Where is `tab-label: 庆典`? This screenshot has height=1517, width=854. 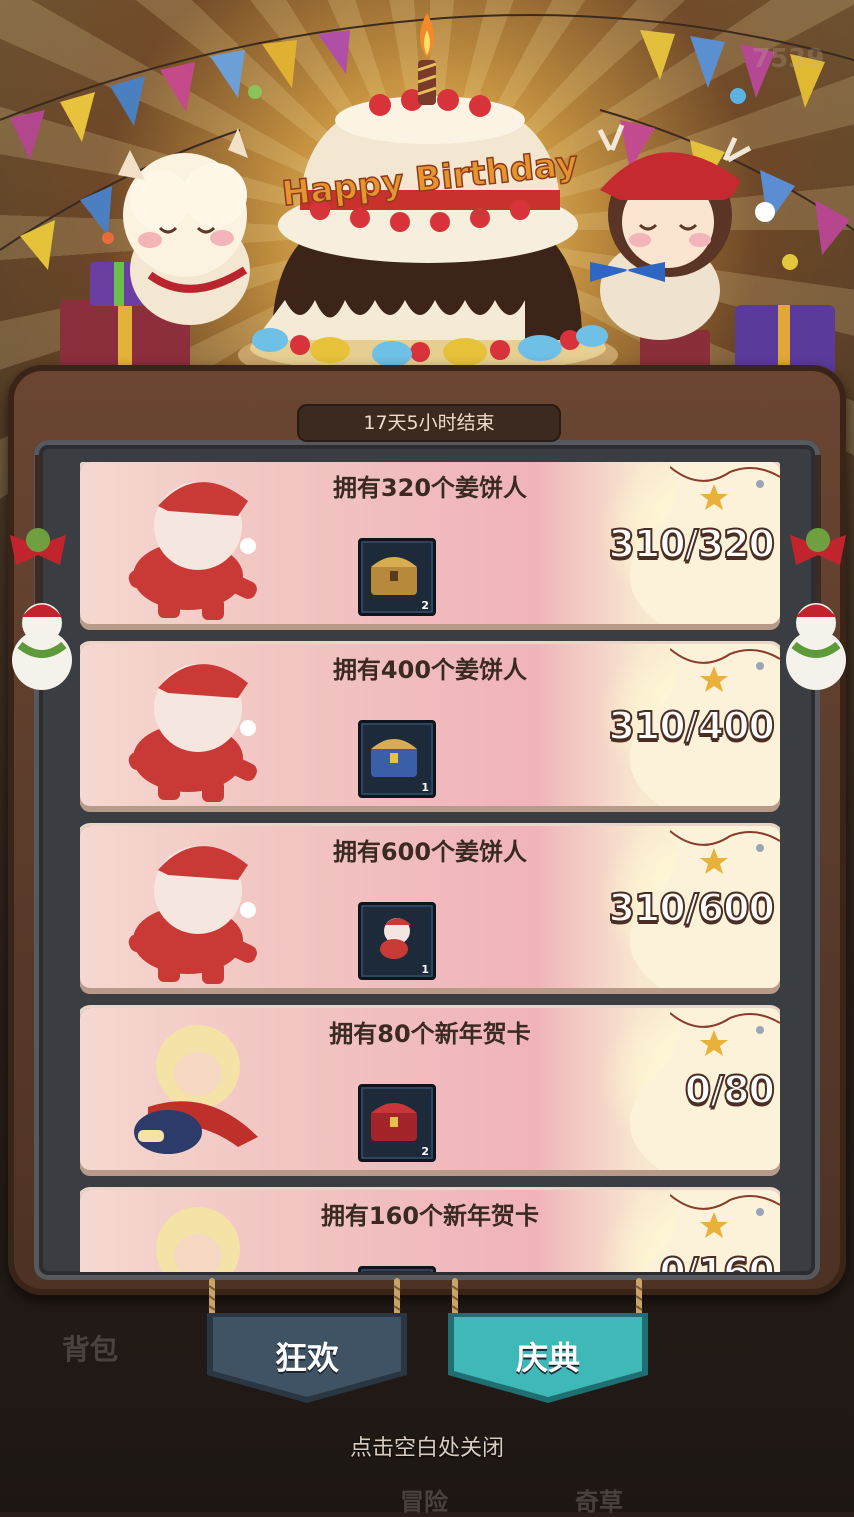 tab-label: 庆典 is located at coordinates (547, 1358).